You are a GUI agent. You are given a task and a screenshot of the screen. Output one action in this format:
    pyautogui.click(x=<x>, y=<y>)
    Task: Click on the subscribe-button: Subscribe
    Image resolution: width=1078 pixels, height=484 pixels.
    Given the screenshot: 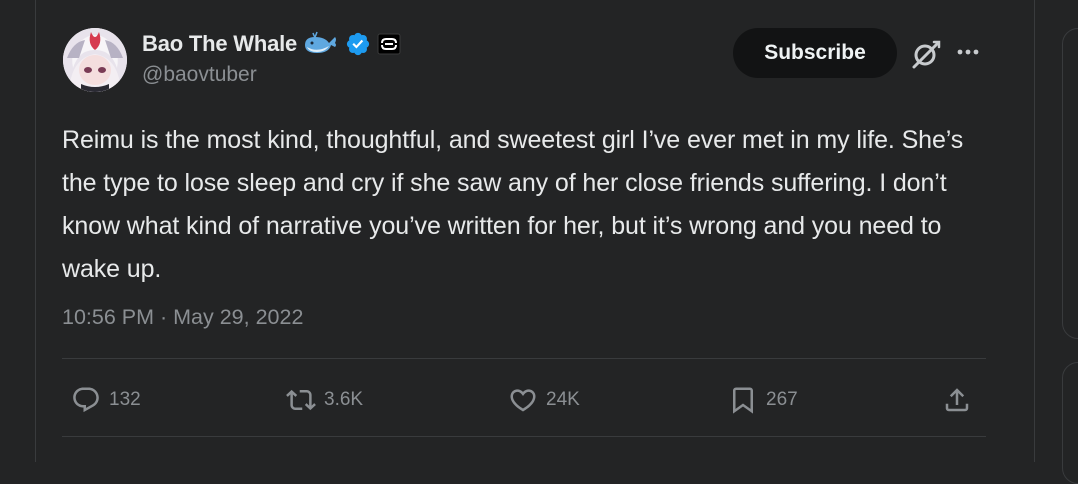 What is the action you would take?
    pyautogui.click(x=815, y=53)
    